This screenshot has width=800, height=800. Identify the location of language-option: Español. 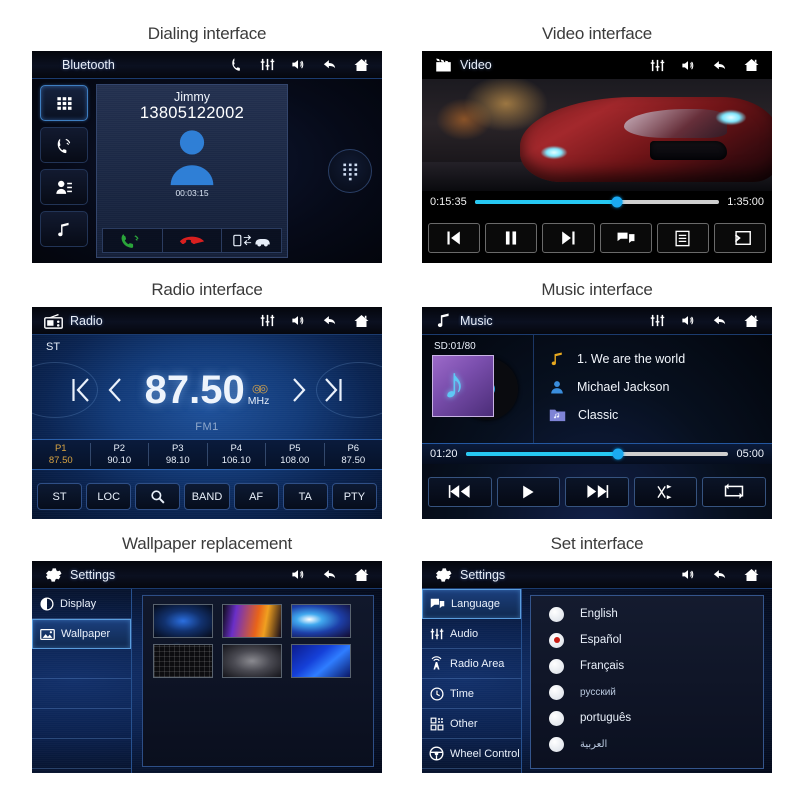
(656, 640).